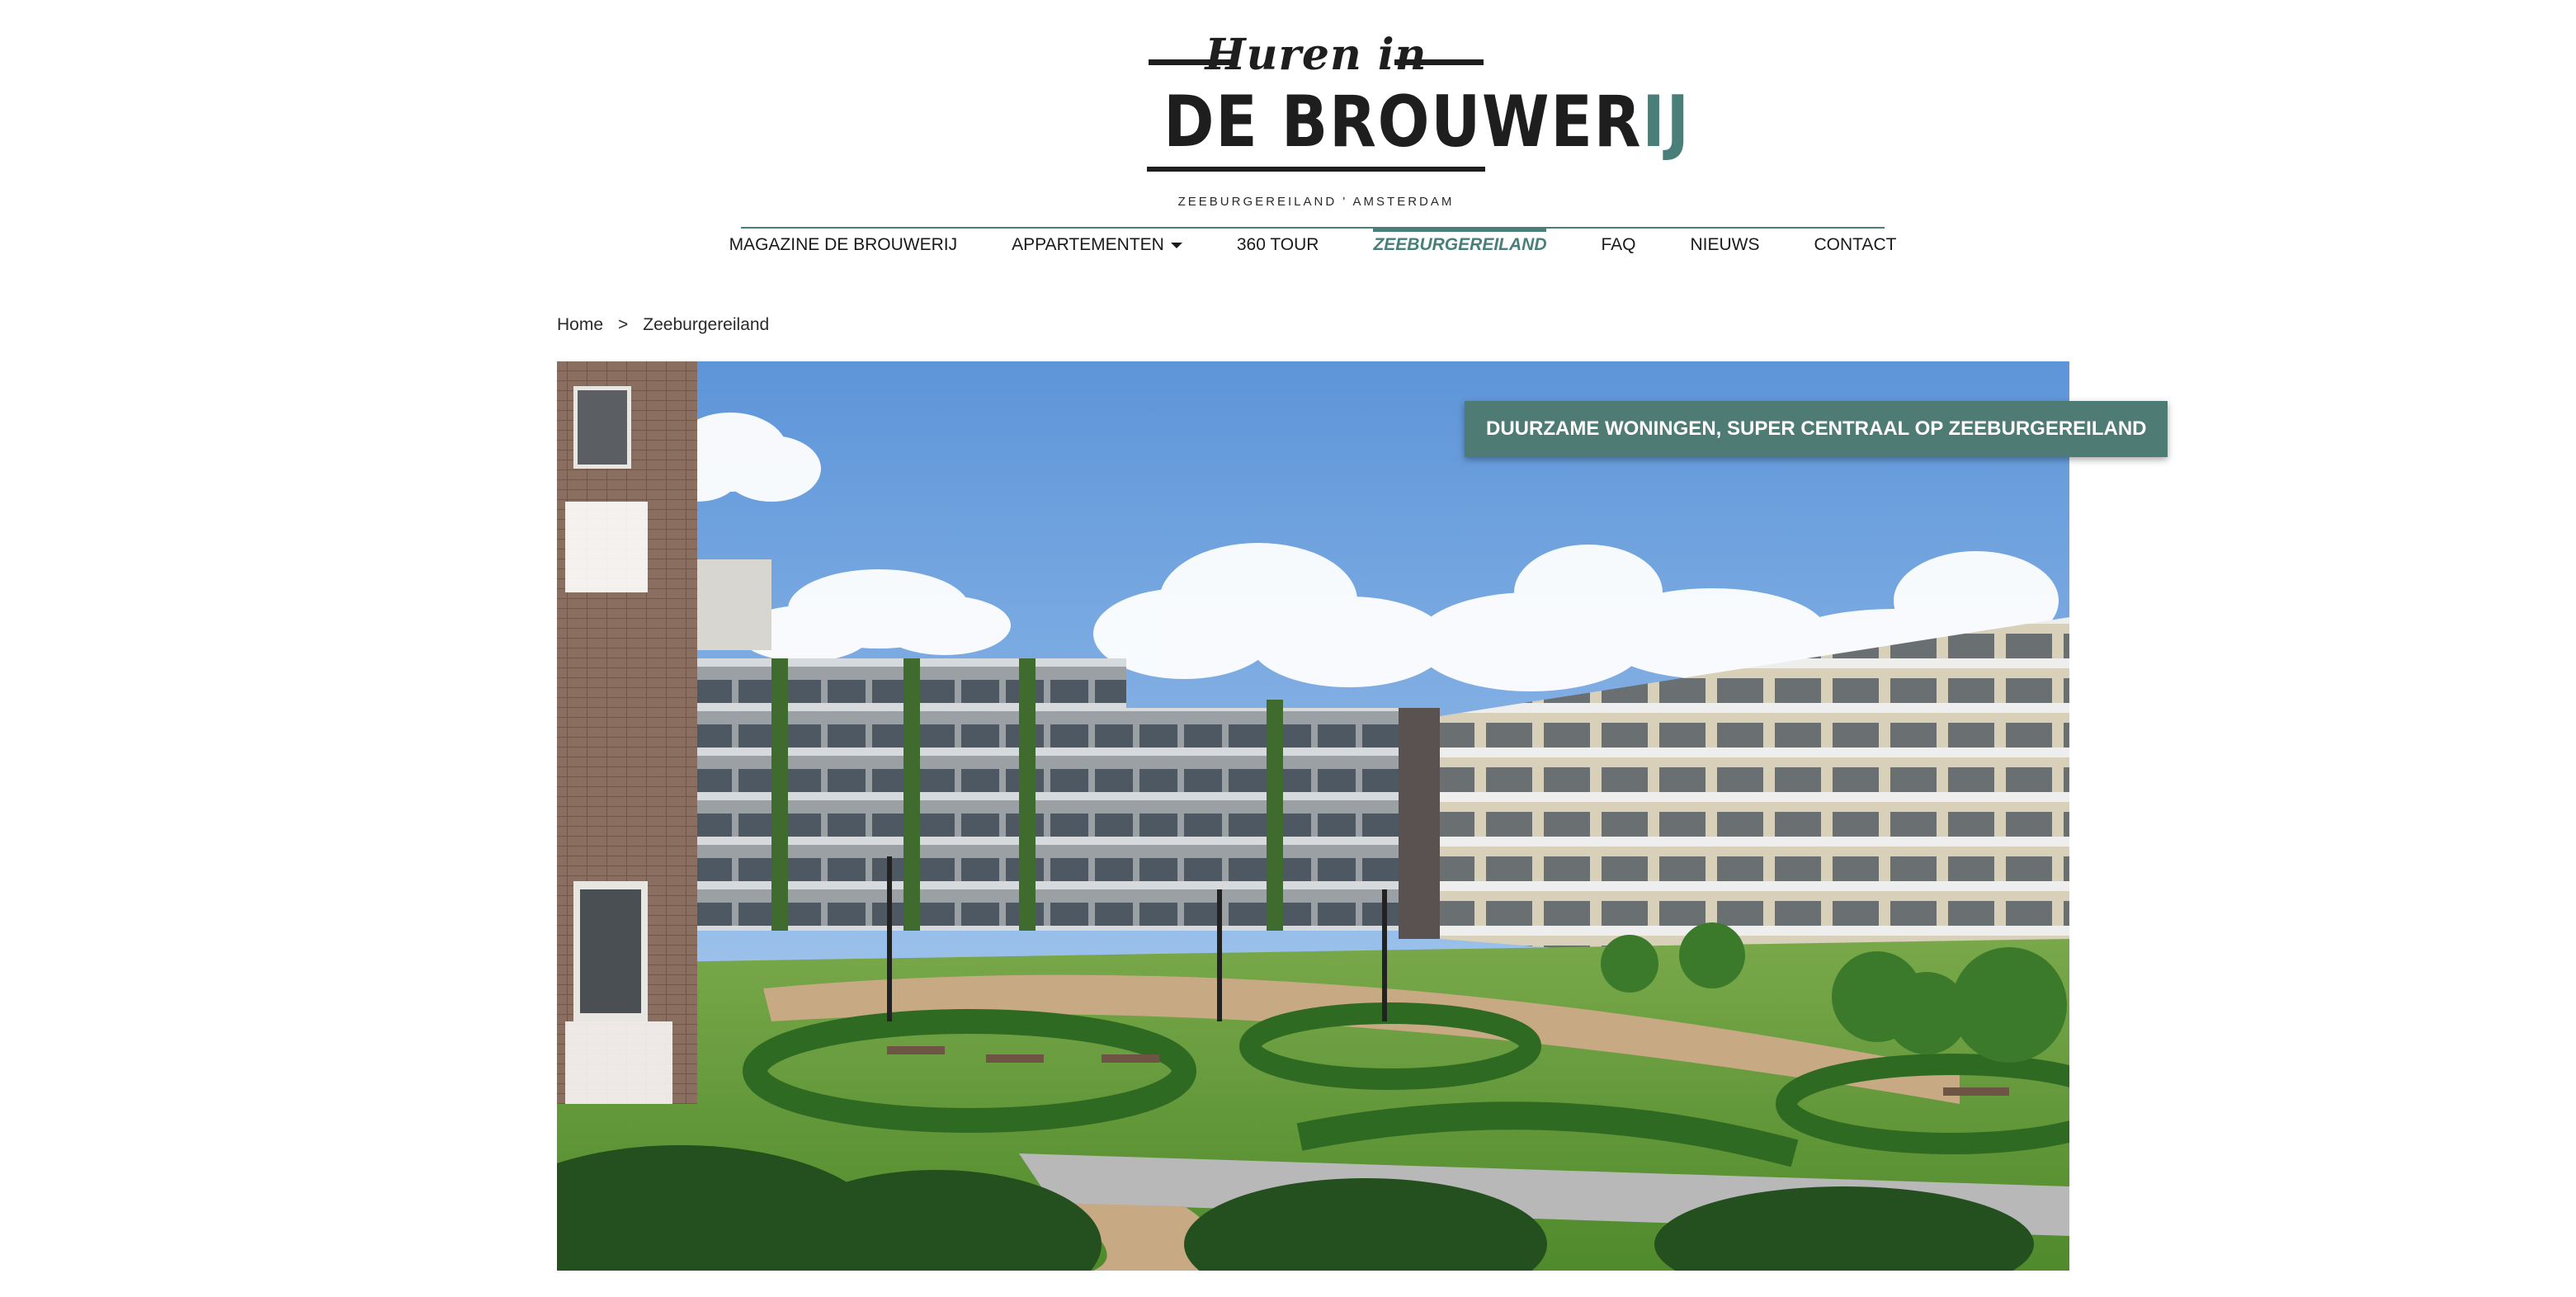 This screenshot has width=2576, height=1297. I want to click on nav-item-360-tour: 360 TOUR, so click(1278, 245).